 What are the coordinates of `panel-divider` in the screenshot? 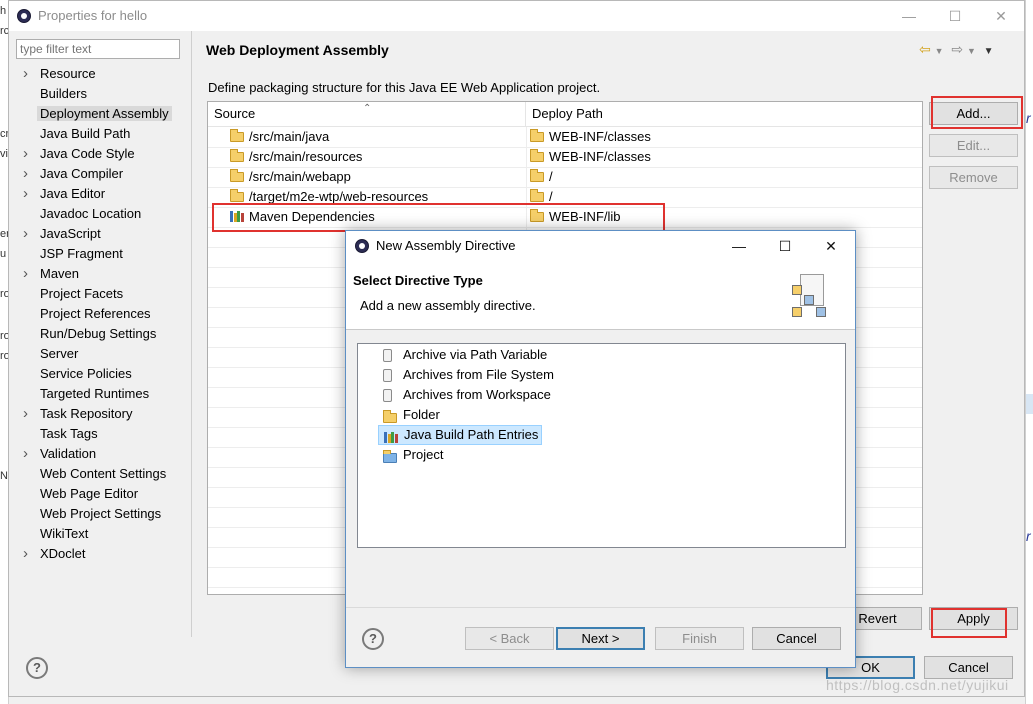 It's located at (191, 334).